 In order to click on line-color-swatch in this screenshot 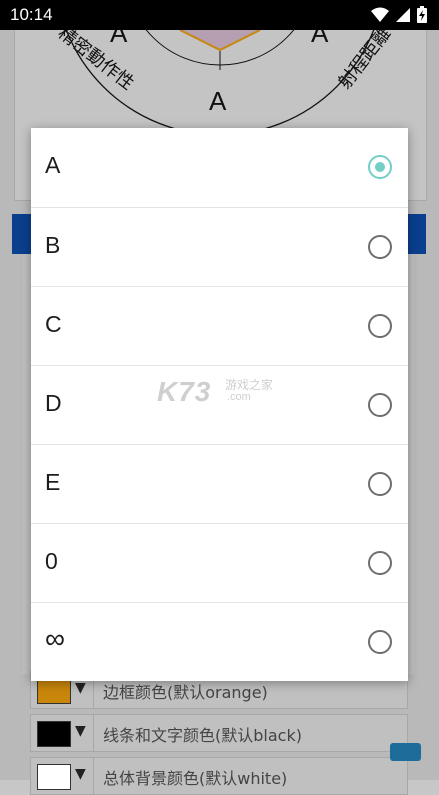, I will do `click(54, 734)`.